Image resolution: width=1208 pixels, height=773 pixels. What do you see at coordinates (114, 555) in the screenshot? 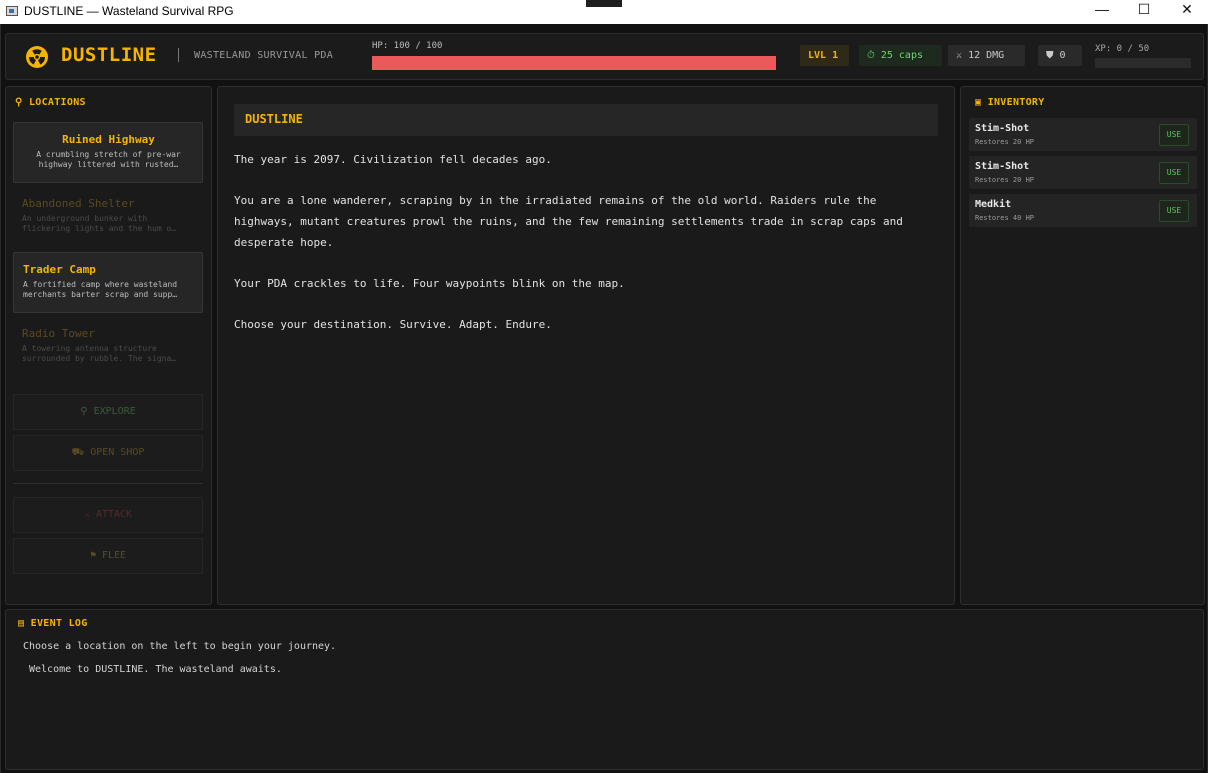
I see `flee-label: FLEE` at bounding box center [114, 555].